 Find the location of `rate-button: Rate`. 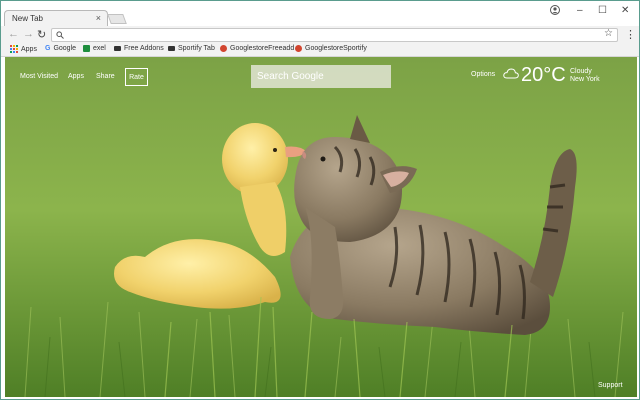

rate-button: Rate is located at coordinates (136, 77).